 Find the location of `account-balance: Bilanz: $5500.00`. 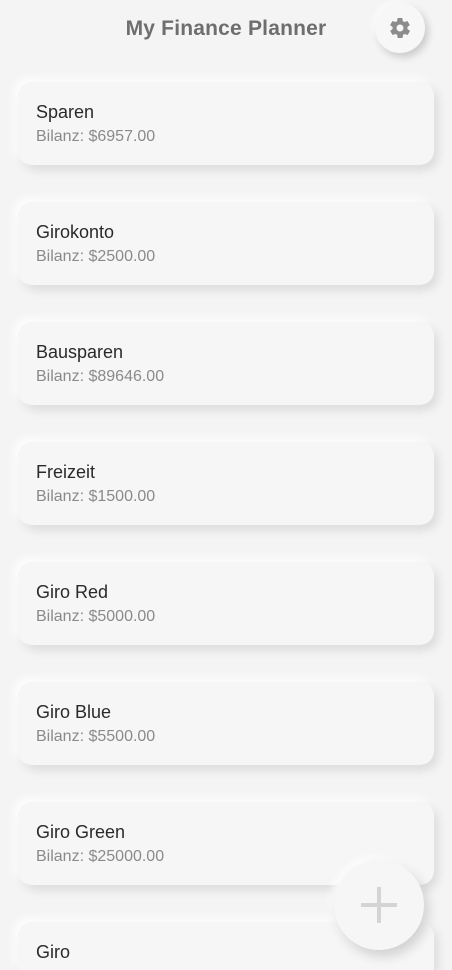

account-balance: Bilanz: $5500.00 is located at coordinates (96, 736).